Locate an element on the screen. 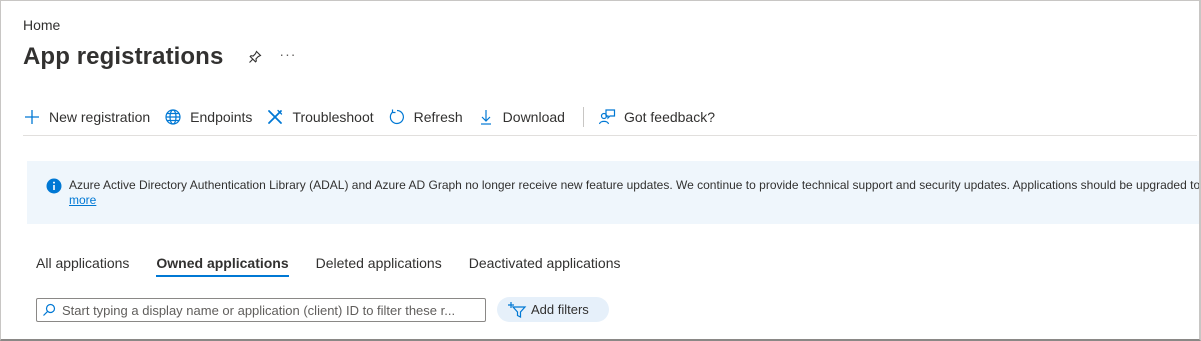 The height and width of the screenshot is (341, 1201). globe-icon is located at coordinates (173, 117).